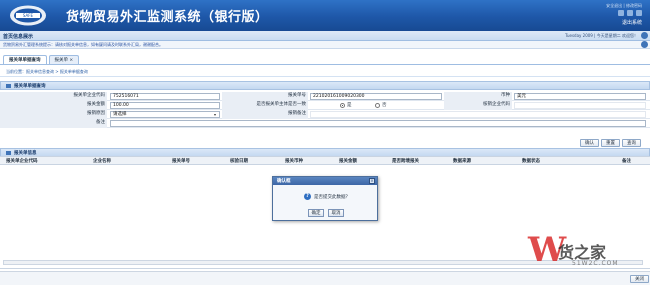  What do you see at coordinates (378, 123) in the screenshot?
I see `remark-input` at bounding box center [378, 123].